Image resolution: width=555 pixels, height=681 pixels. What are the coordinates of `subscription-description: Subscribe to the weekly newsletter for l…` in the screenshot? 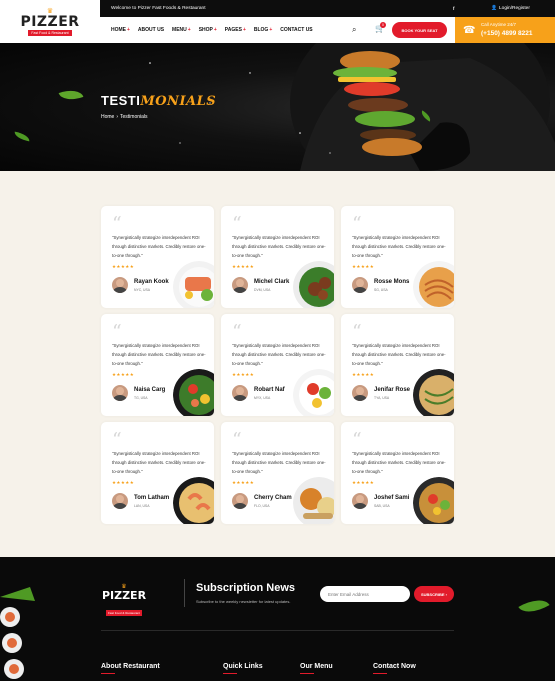 It's located at (243, 601).